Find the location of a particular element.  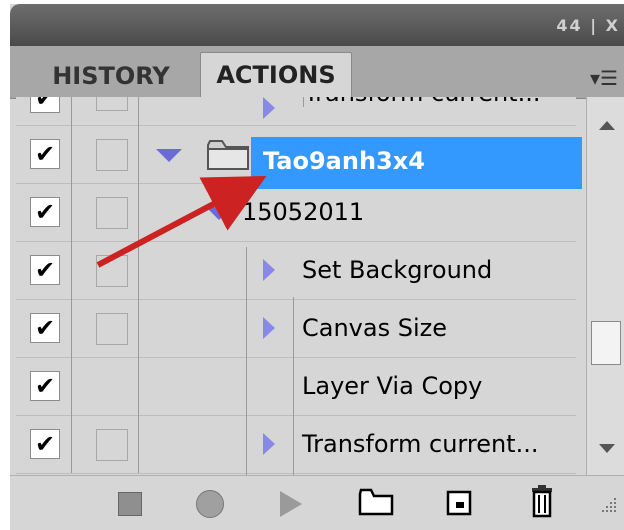

annotation-arrow-icon is located at coordinates (181, 221).